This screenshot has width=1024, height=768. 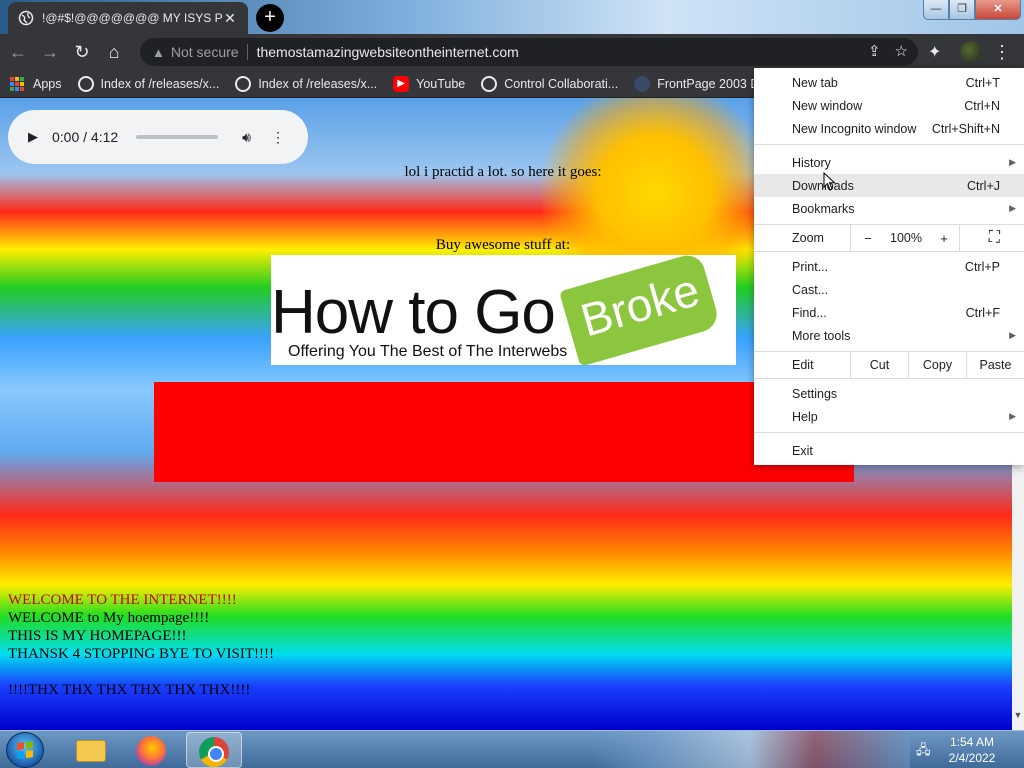 What do you see at coordinates (82, 52) in the screenshot?
I see `reload-icon: ↻` at bounding box center [82, 52].